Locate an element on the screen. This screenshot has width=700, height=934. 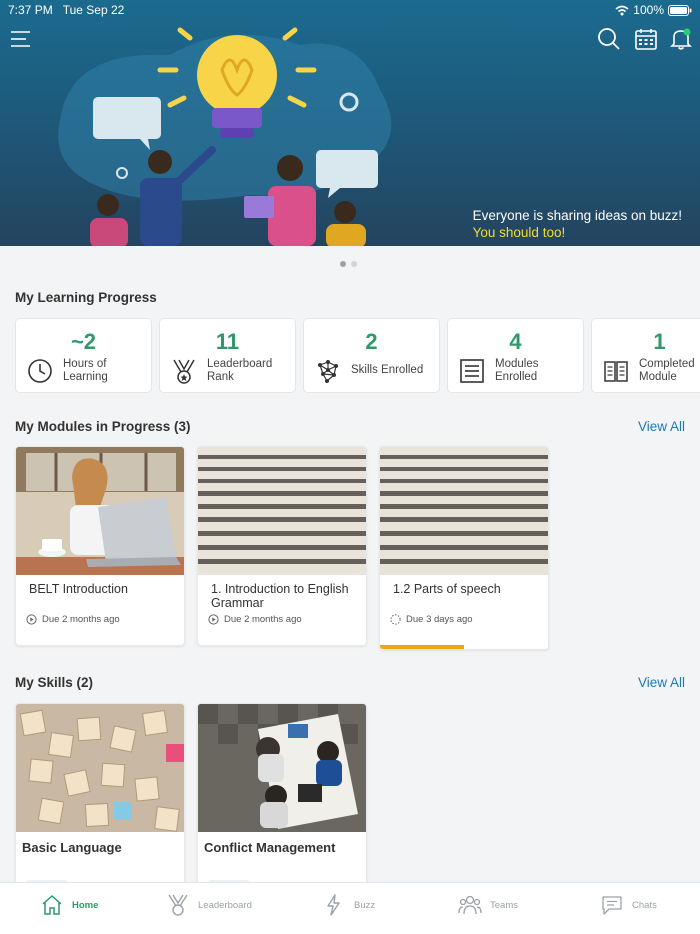
status-time-text: 7:37 PM is located at coordinates (30, 10).